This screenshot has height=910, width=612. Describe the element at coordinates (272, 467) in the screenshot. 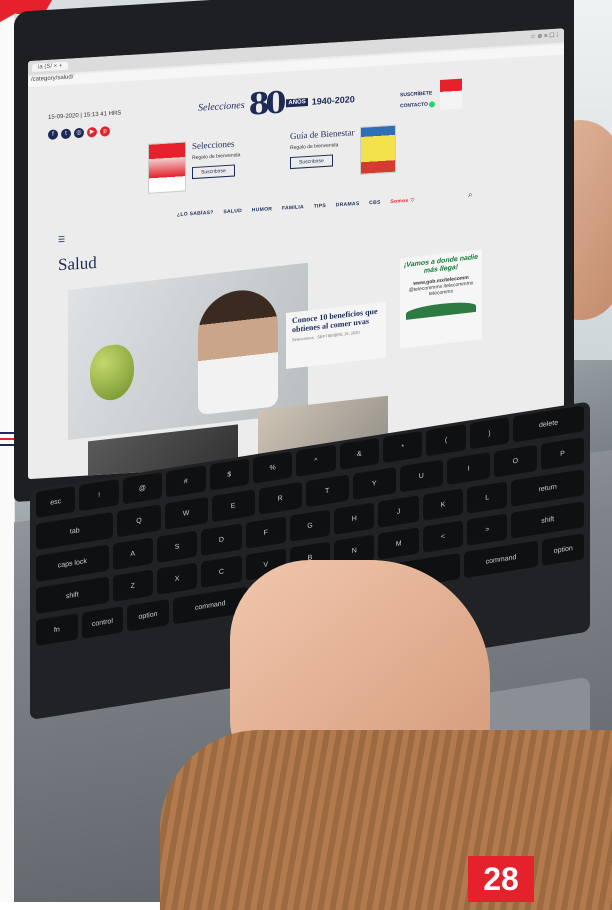

I see `key: %` at that location.